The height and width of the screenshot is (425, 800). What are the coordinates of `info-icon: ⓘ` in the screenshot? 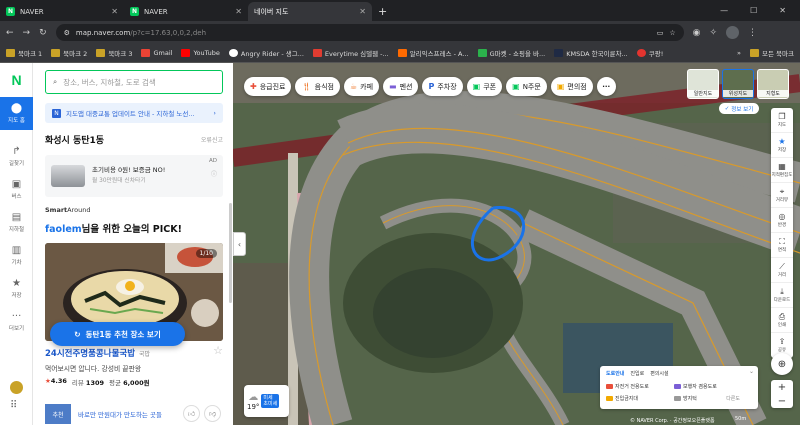 It's located at (214, 173).